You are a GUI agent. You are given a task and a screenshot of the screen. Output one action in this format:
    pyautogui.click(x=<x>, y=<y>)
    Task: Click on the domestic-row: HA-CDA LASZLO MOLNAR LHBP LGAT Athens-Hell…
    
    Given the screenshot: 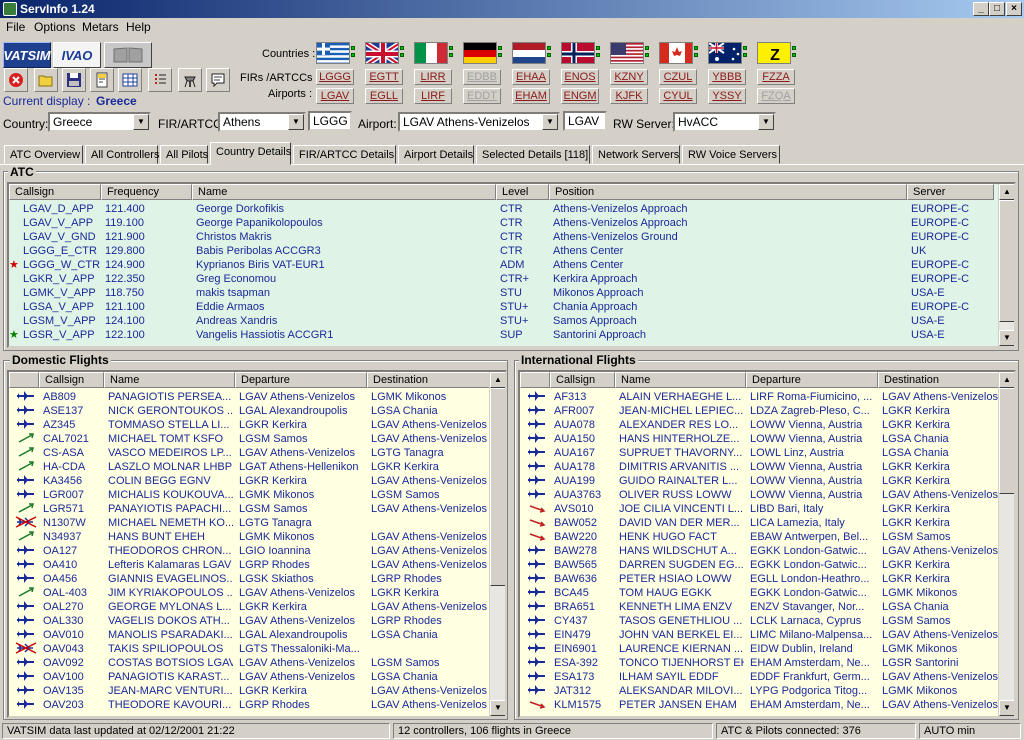 What is the action you would take?
    pyautogui.click(x=249, y=467)
    